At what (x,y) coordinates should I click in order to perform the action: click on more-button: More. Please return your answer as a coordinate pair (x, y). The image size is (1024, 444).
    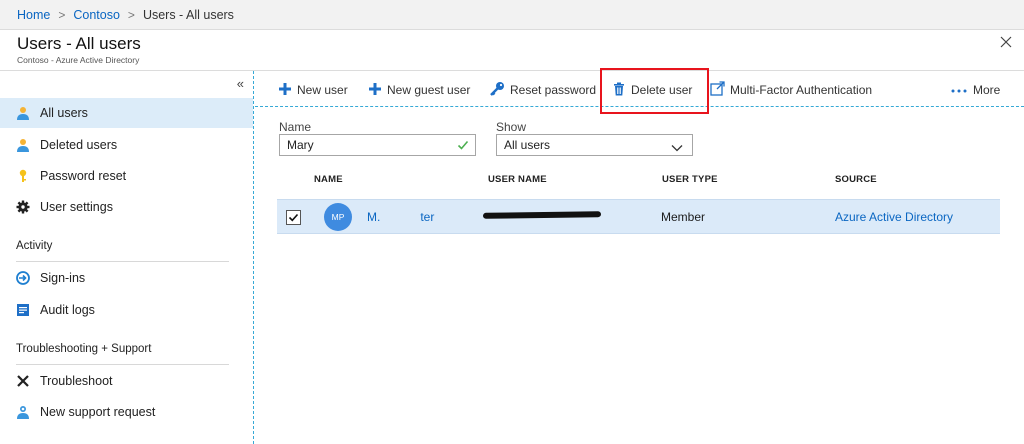
    Looking at the image, I should click on (975, 90).